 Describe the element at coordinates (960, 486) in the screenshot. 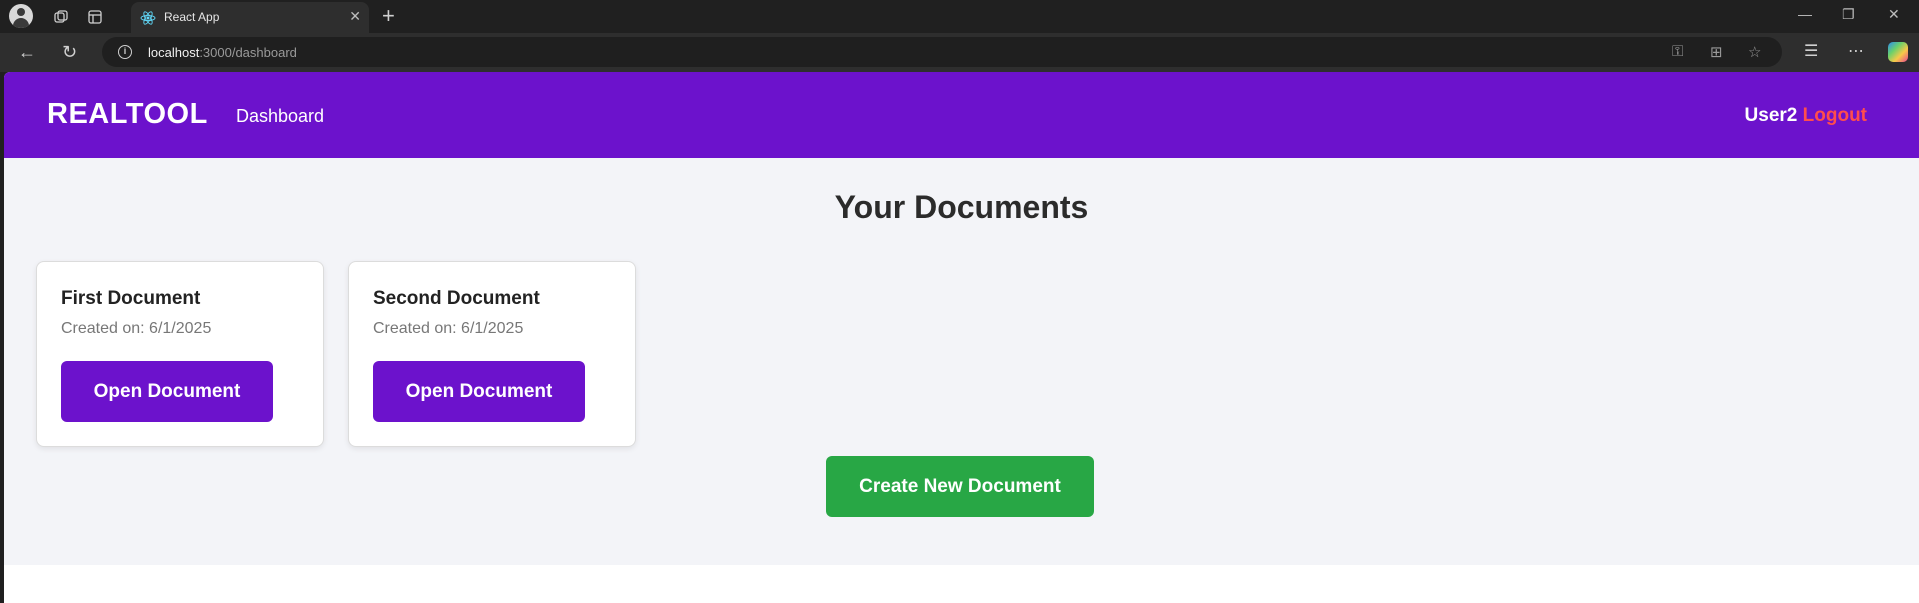

I see `create-document-button: Create New Document` at that location.